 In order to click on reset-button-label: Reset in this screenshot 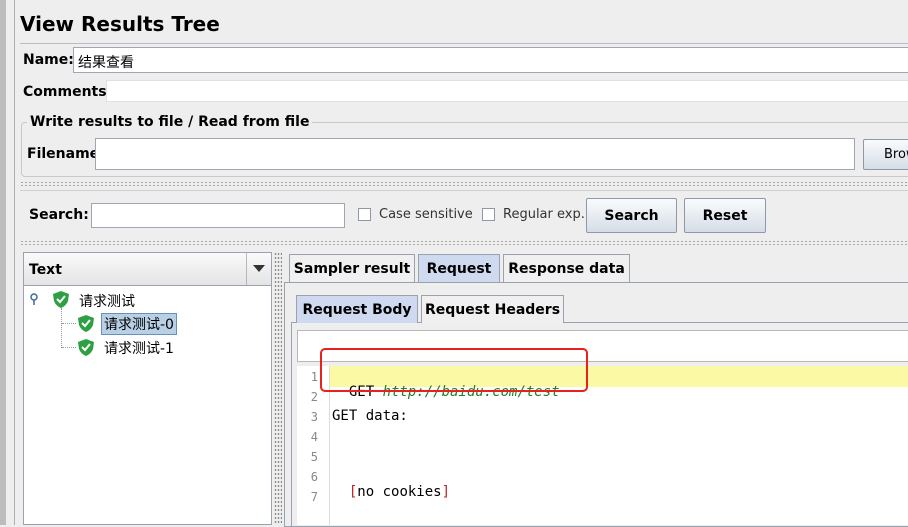, I will do `click(725, 215)`.